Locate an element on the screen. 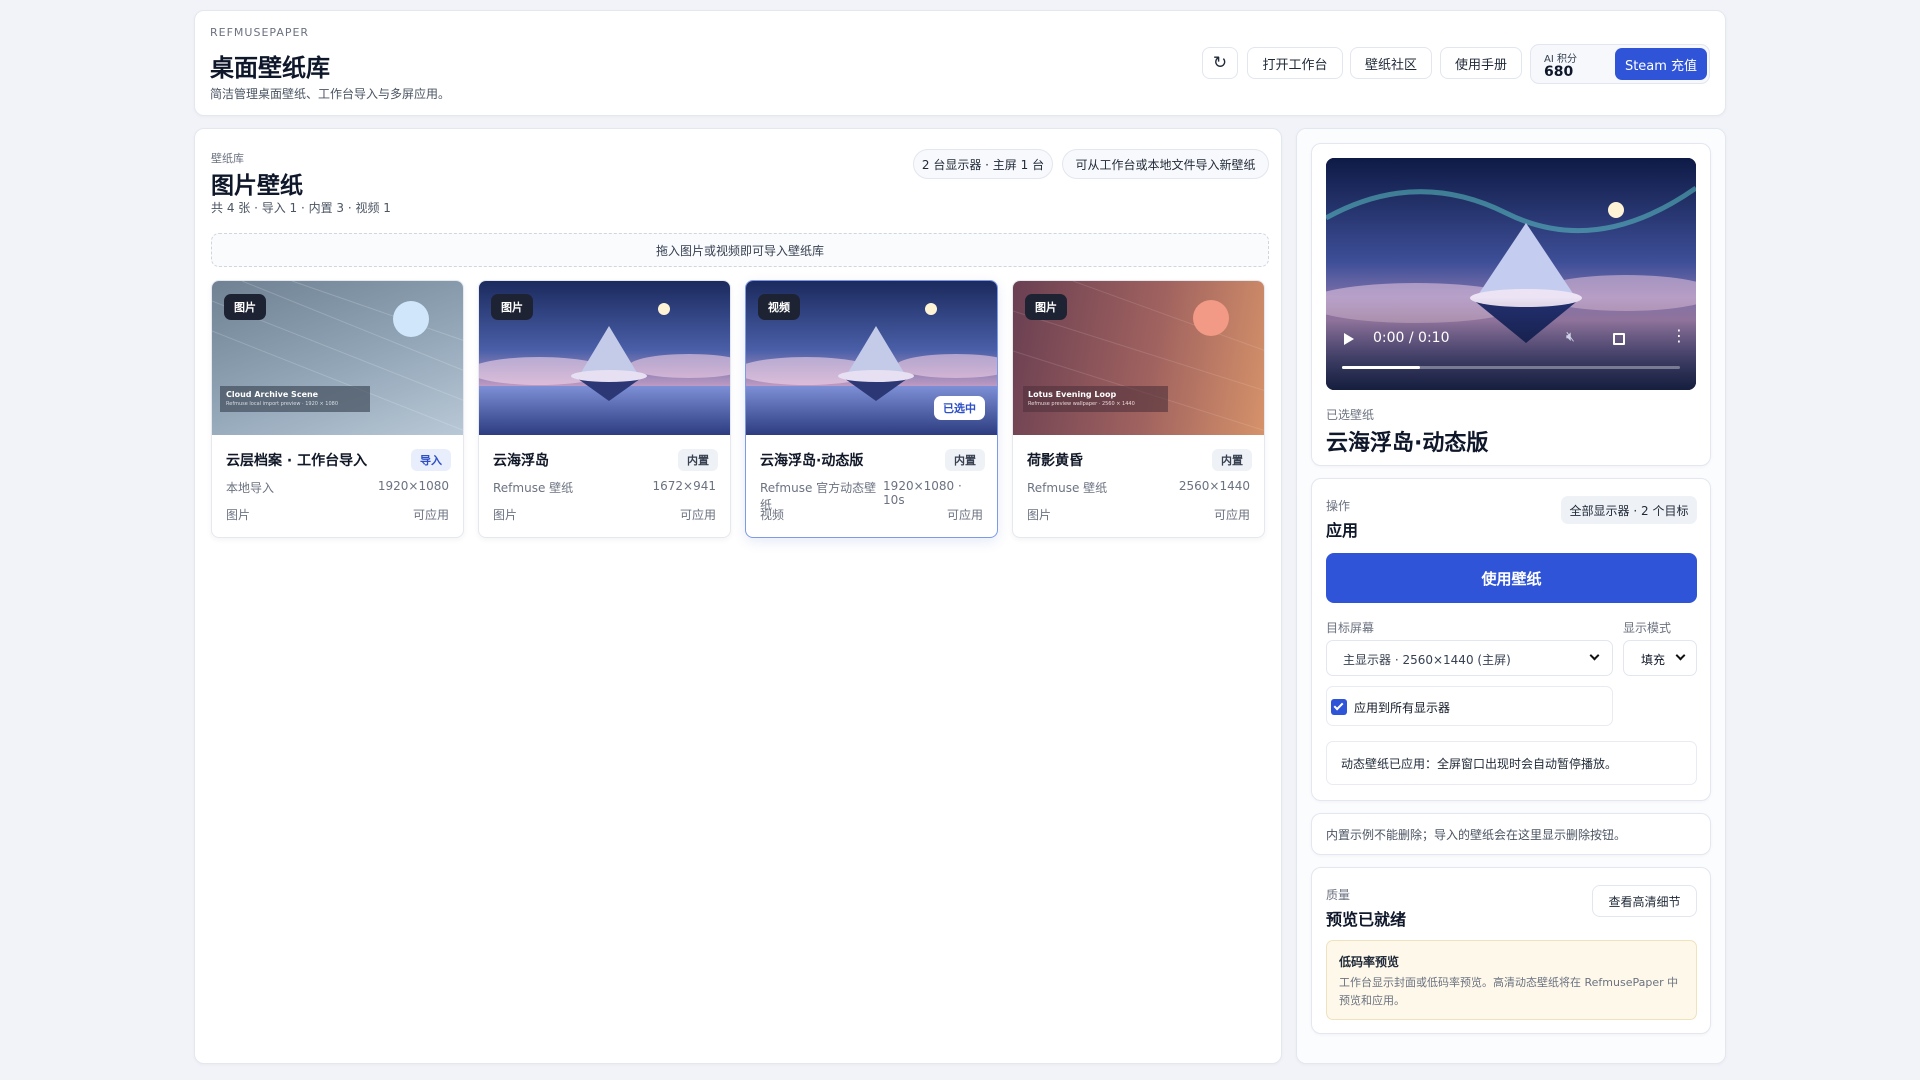 The image size is (1920, 1080). open-workbench-button: 打开工作台 is located at coordinates (1295, 63).